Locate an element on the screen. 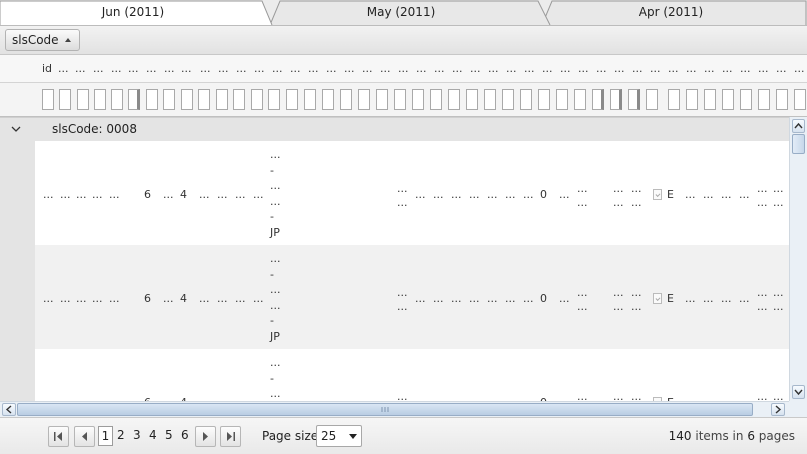  tab-may-2011: May (2011) is located at coordinates (401, 12).